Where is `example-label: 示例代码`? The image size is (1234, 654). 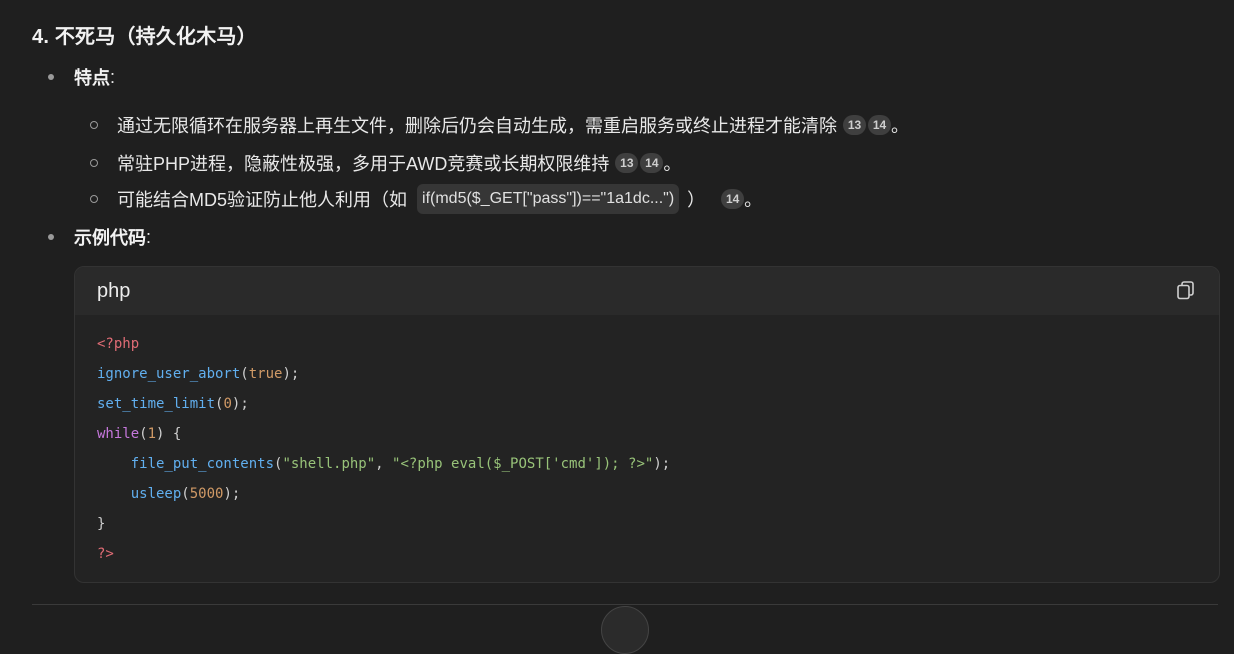 example-label: 示例代码 is located at coordinates (110, 238).